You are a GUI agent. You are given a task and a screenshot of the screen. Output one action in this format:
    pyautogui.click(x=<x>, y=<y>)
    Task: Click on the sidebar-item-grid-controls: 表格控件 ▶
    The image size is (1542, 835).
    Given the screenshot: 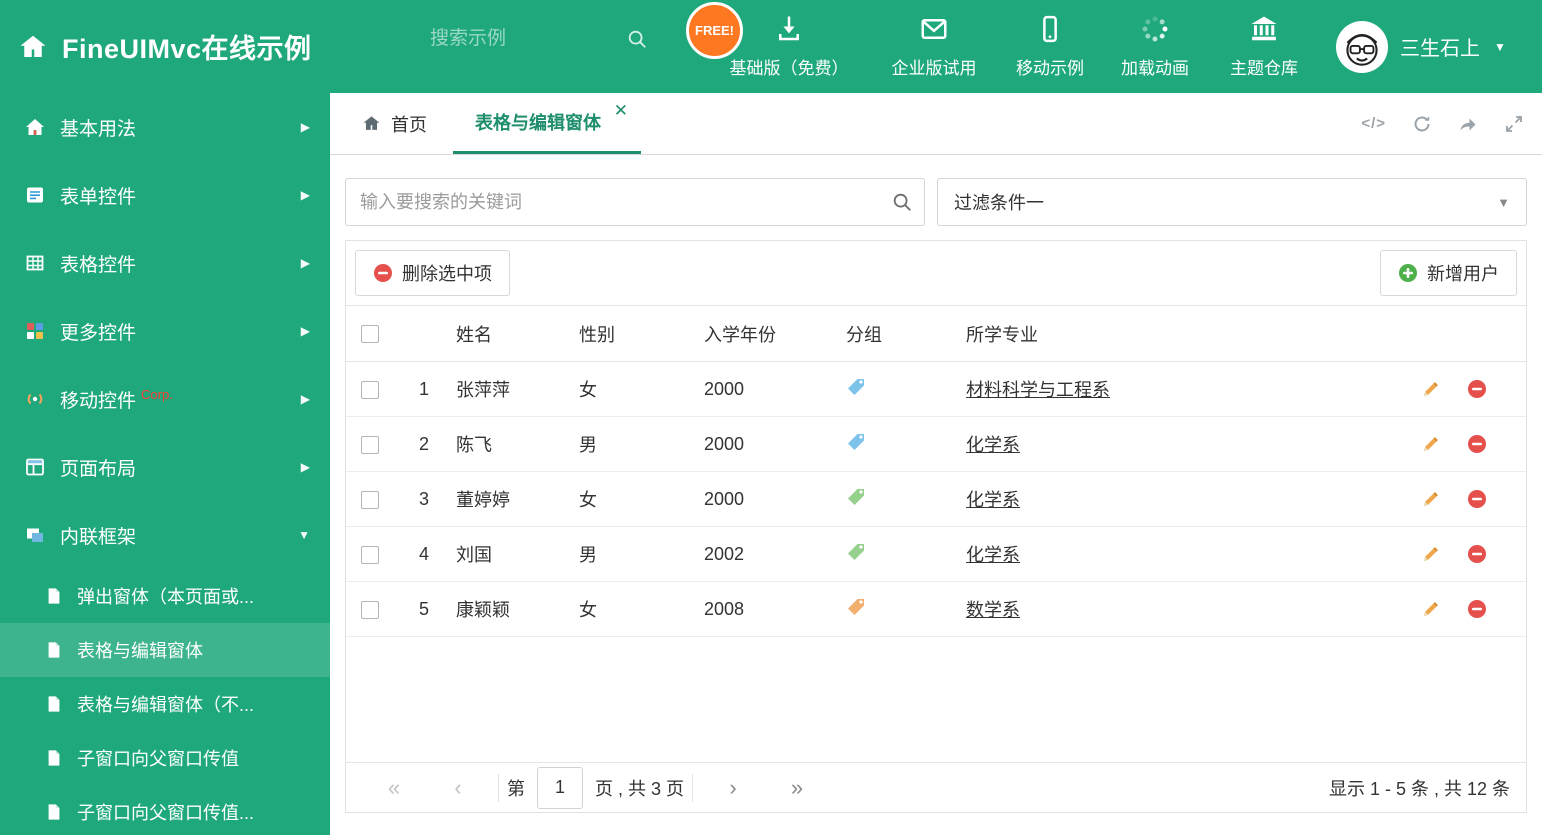 What is the action you would take?
    pyautogui.click(x=165, y=263)
    